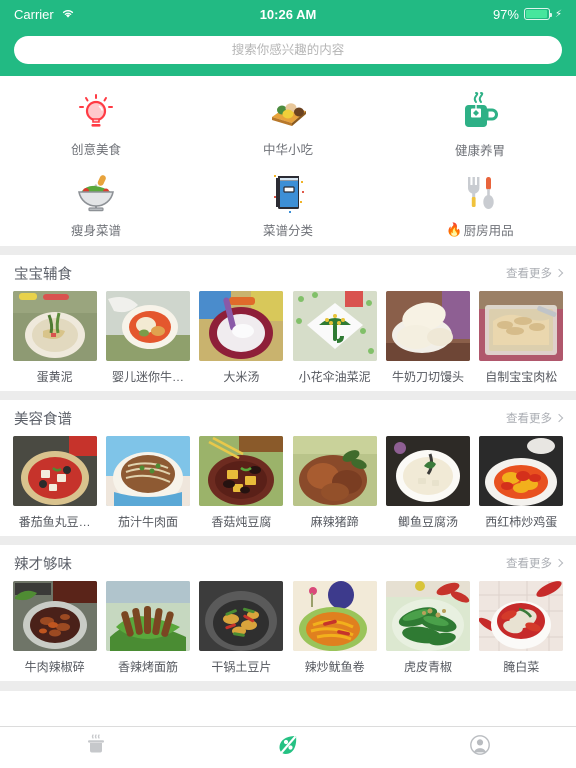  What do you see at coordinates (427, 522) in the screenshot?
I see `recipe-label: 鲫鱼豆腐汤` at bounding box center [427, 522].